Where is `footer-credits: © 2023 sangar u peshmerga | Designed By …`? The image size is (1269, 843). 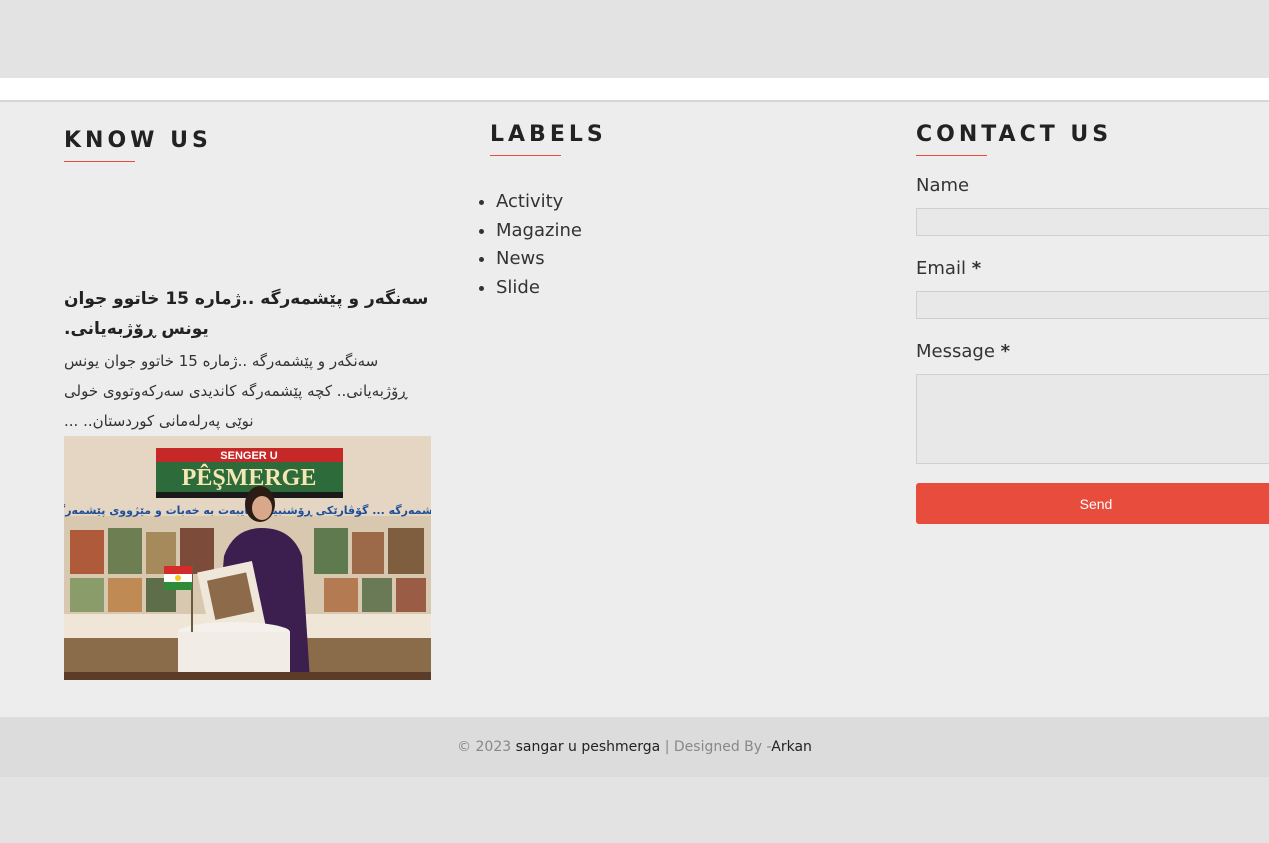
footer-credits: © 2023 sangar u peshmerga | Designed By … is located at coordinates (634, 747).